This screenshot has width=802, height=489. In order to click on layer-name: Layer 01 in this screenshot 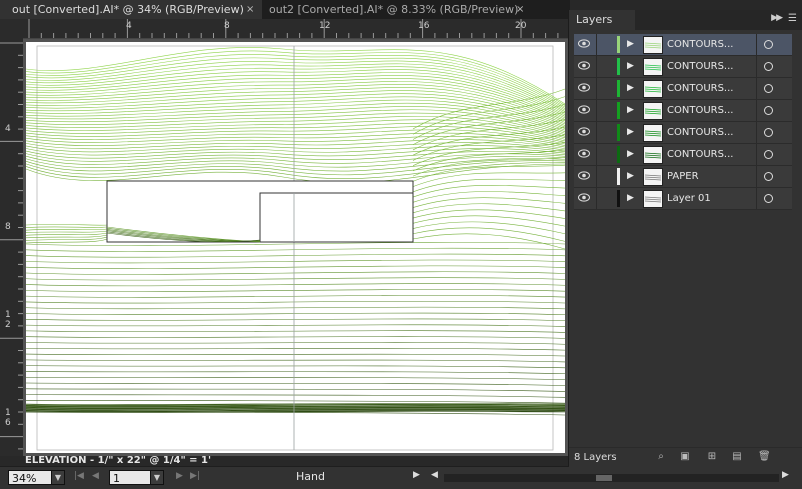, I will do `click(689, 198)`.